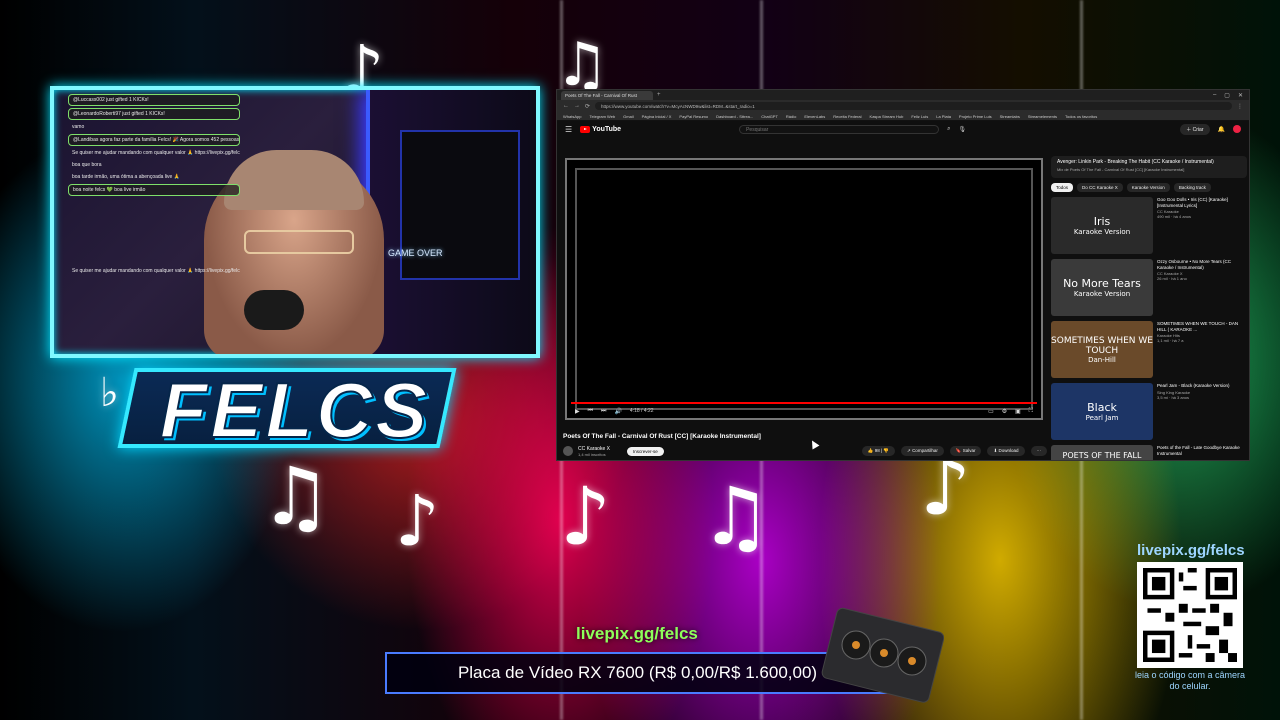  Describe the element at coordinates (991, 411) in the screenshot. I see `captions-icon: ▭` at that location.